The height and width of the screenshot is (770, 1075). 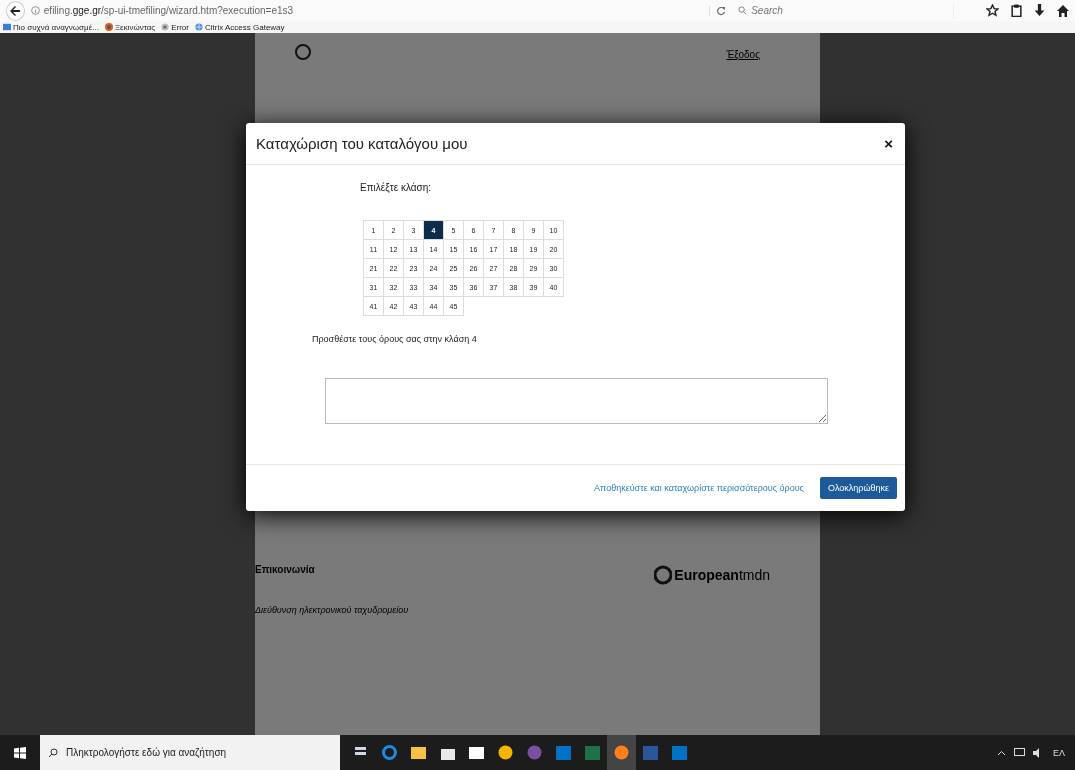 What do you see at coordinates (699, 488) in the screenshot?
I see `save-more-link: Αποθηκεύστε και καταχωρίστε περισσότερους όρους` at bounding box center [699, 488].